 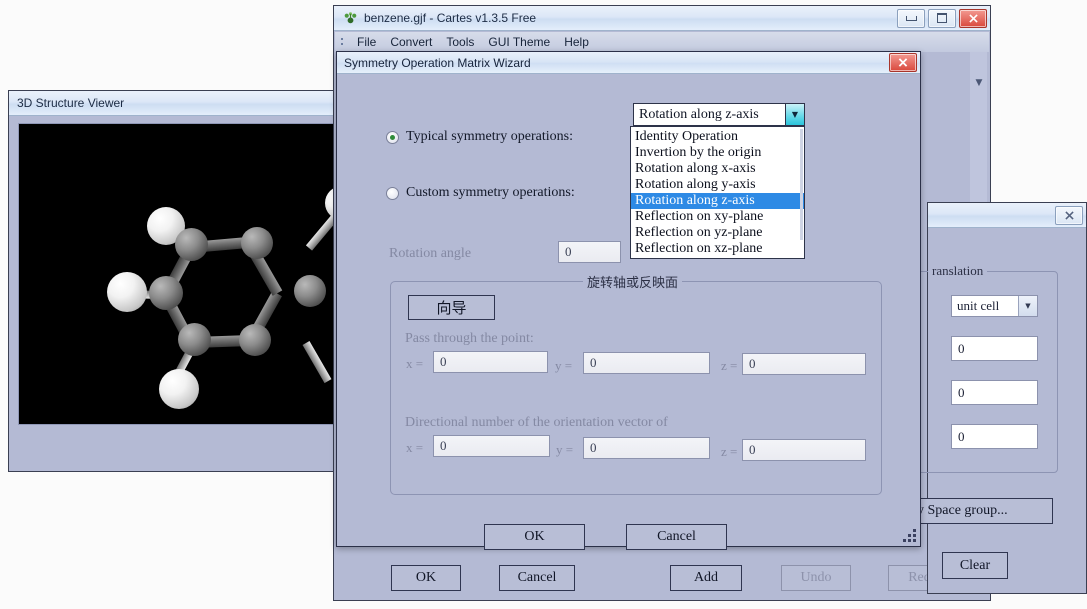 I want to click on main-undo-button: Undo, so click(x=816, y=578).